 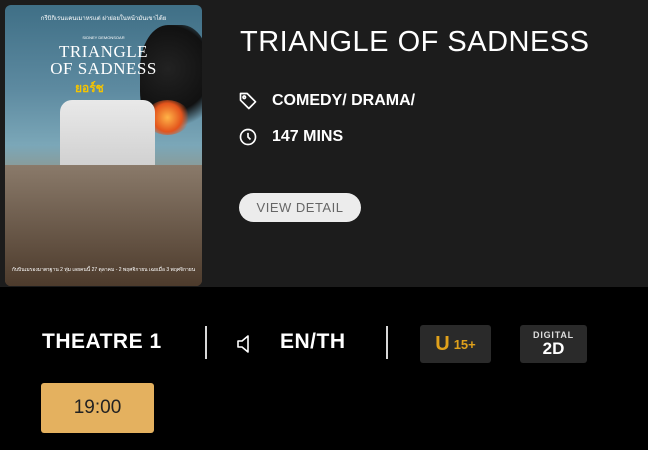 I want to click on showtime-button: 19:00, so click(x=97, y=408).